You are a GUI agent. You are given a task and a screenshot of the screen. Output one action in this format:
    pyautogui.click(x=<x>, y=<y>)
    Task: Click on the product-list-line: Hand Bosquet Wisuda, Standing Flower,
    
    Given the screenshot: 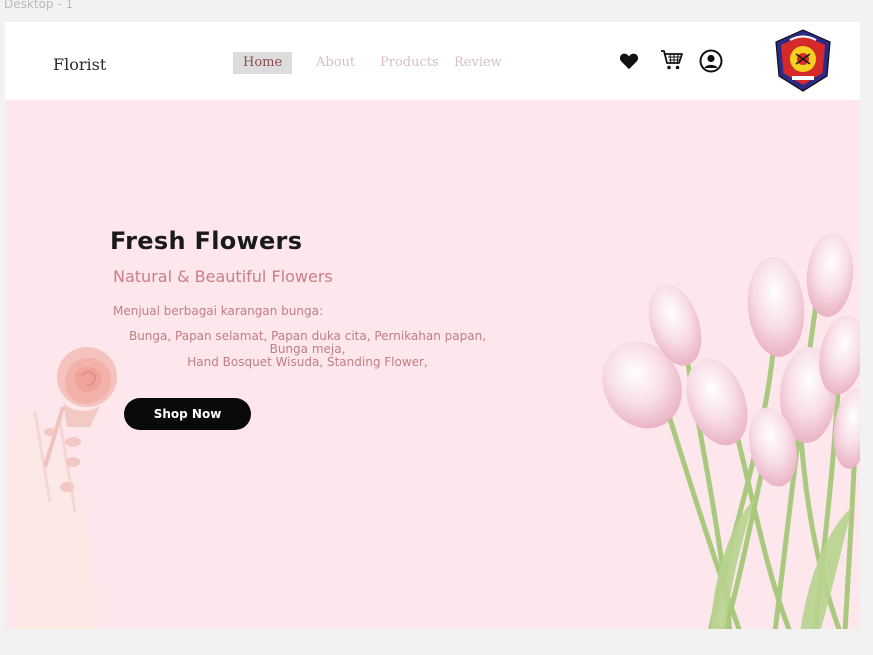 What is the action you would take?
    pyautogui.click(x=307, y=362)
    